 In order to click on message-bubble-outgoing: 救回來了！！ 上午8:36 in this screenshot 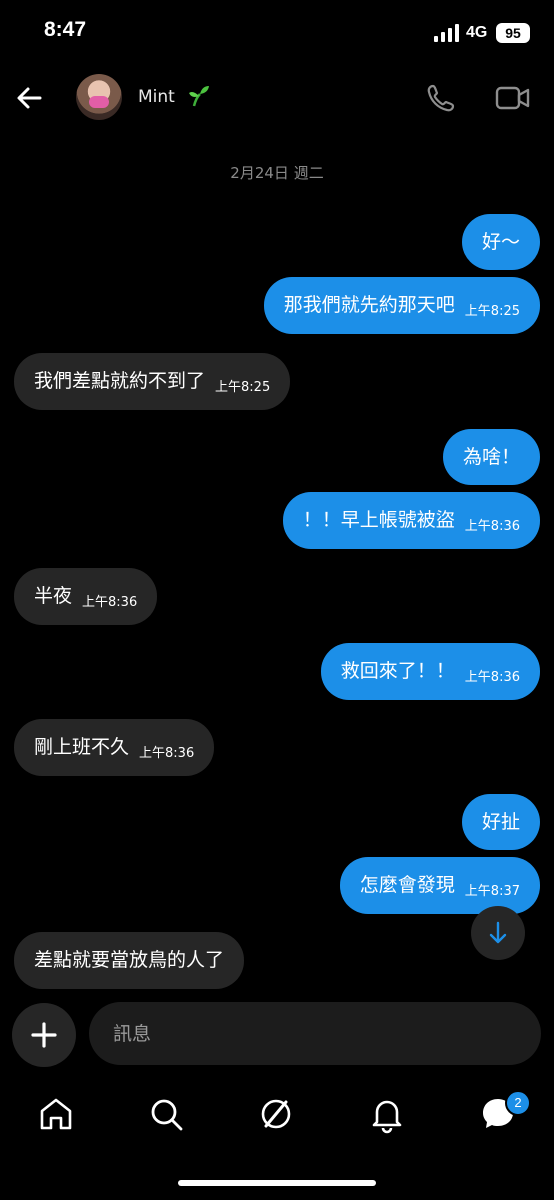, I will do `click(430, 671)`.